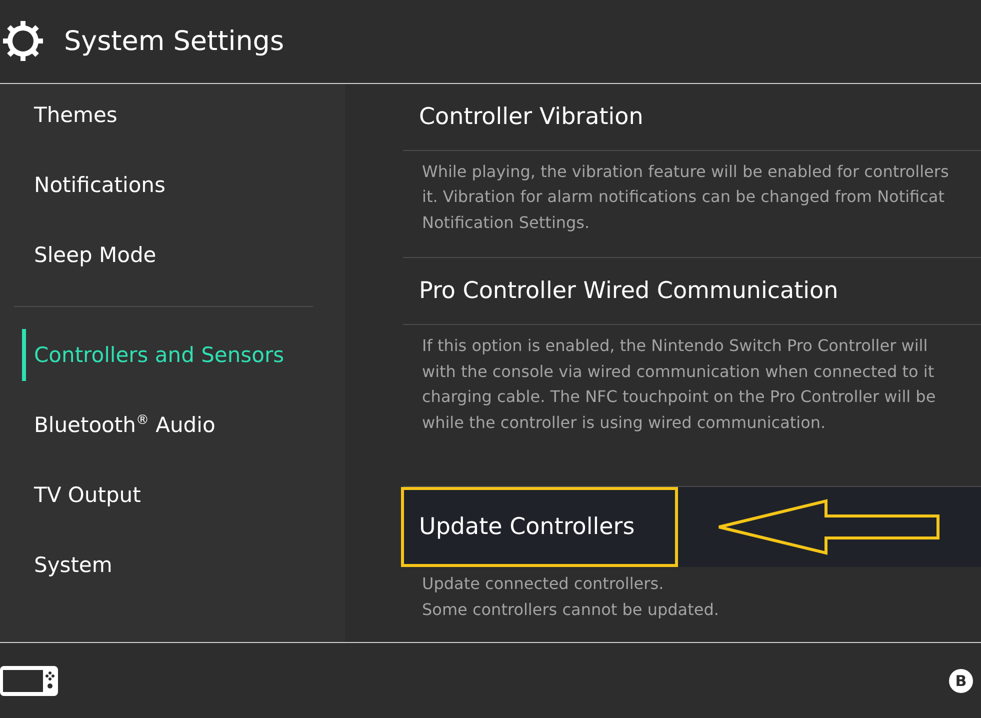 The image size is (981, 718). Describe the element at coordinates (683, 197) in the screenshot. I see `setting-description: it. Vibration for alarm notifications can be changed from Notificat` at that location.